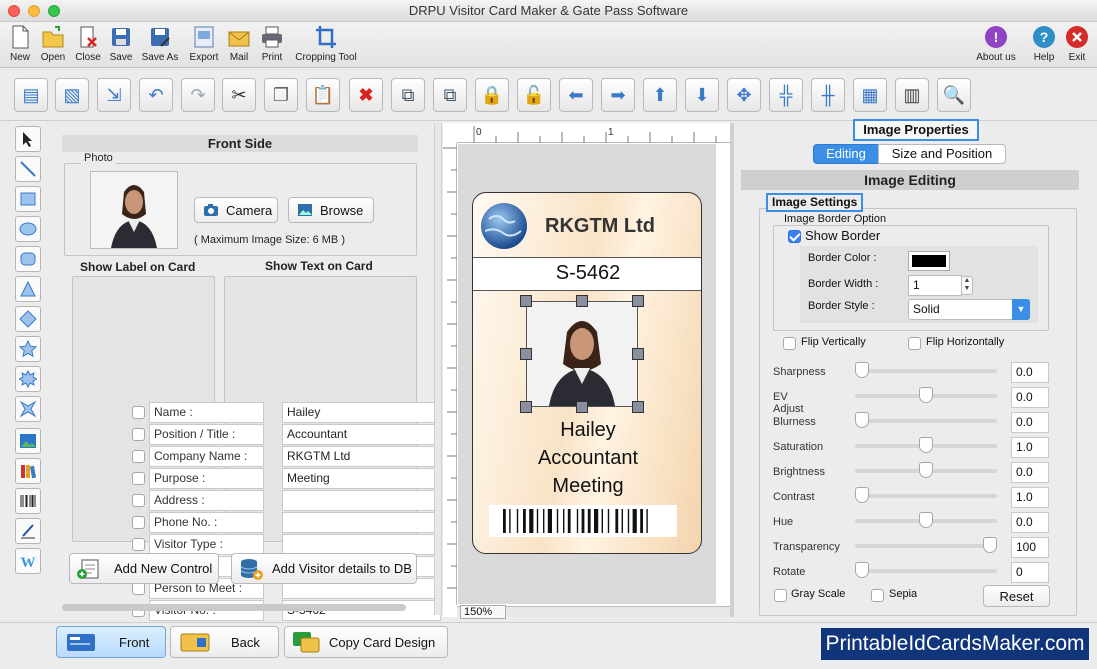  I want to click on cut-icon: ✂, so click(239, 95).